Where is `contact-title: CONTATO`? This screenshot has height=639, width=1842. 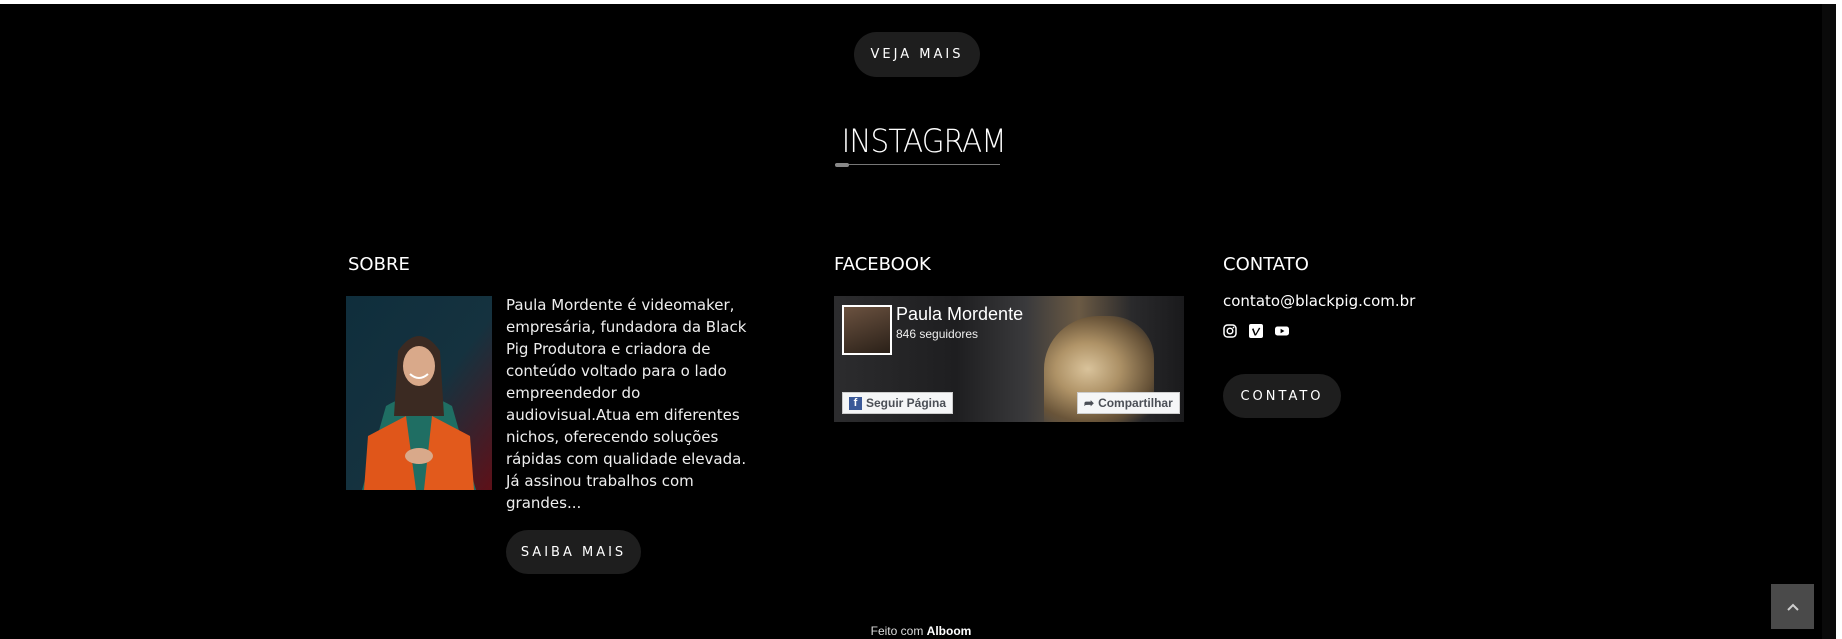 contact-title: CONTATO is located at coordinates (1266, 264).